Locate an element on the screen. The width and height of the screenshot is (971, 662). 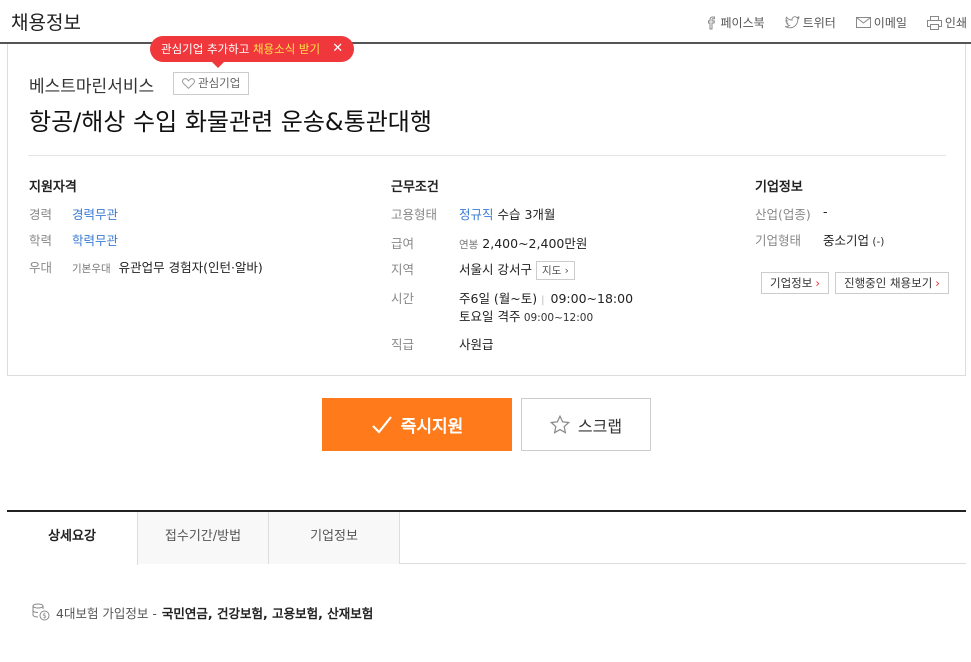
fav-company-label: 관심기업 is located at coordinates (219, 83).